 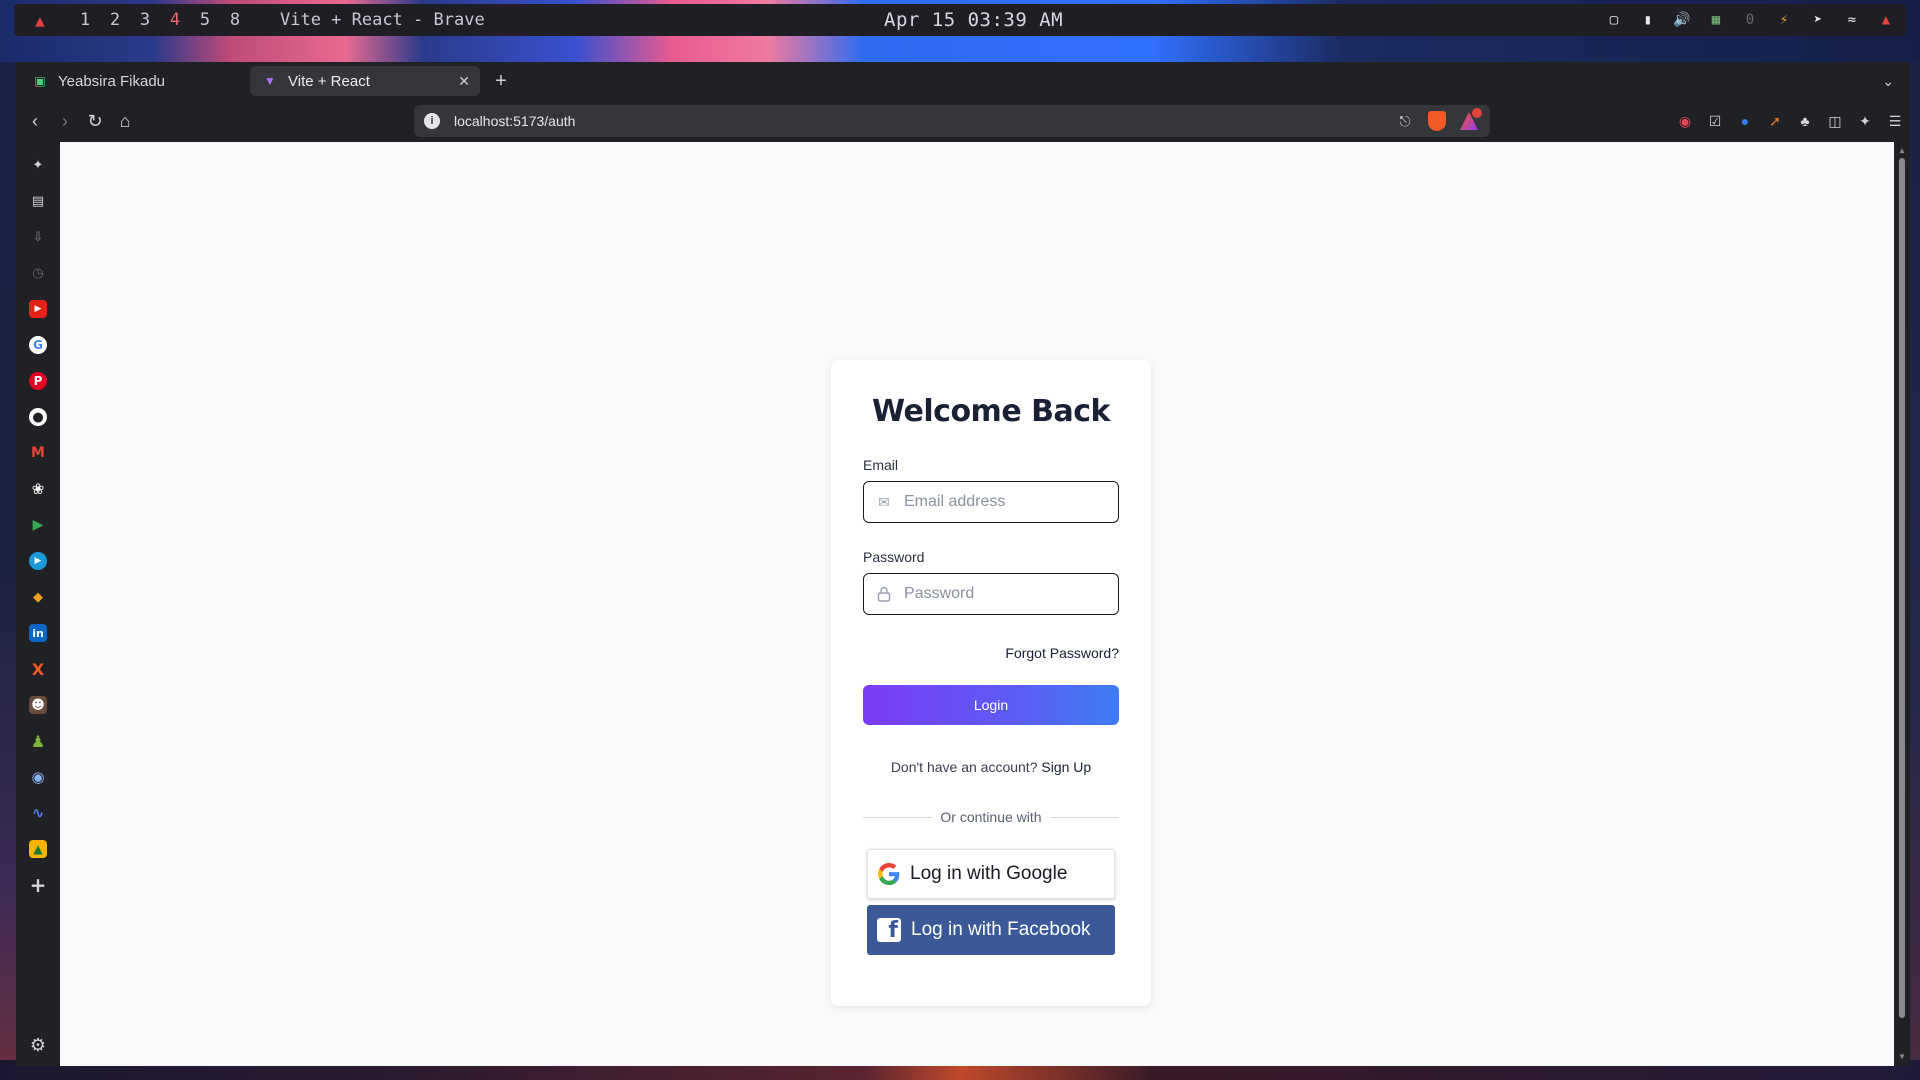 What do you see at coordinates (235, 20) in the screenshot?
I see `workspace-8: 8` at bounding box center [235, 20].